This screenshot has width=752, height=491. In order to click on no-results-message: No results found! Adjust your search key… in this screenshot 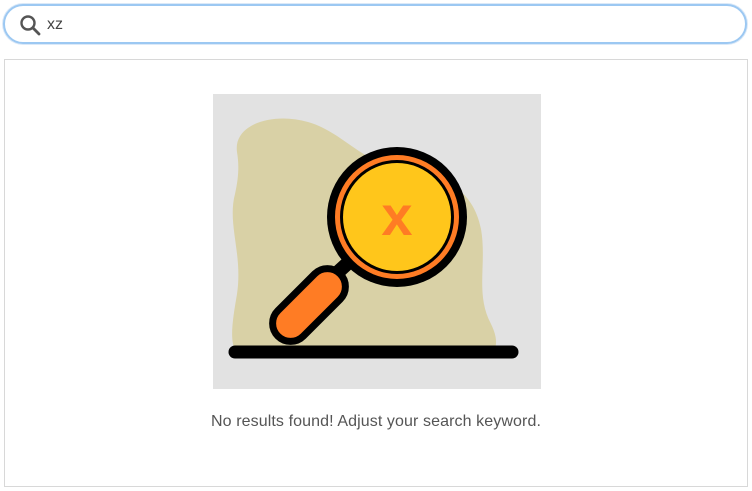, I will do `click(376, 421)`.